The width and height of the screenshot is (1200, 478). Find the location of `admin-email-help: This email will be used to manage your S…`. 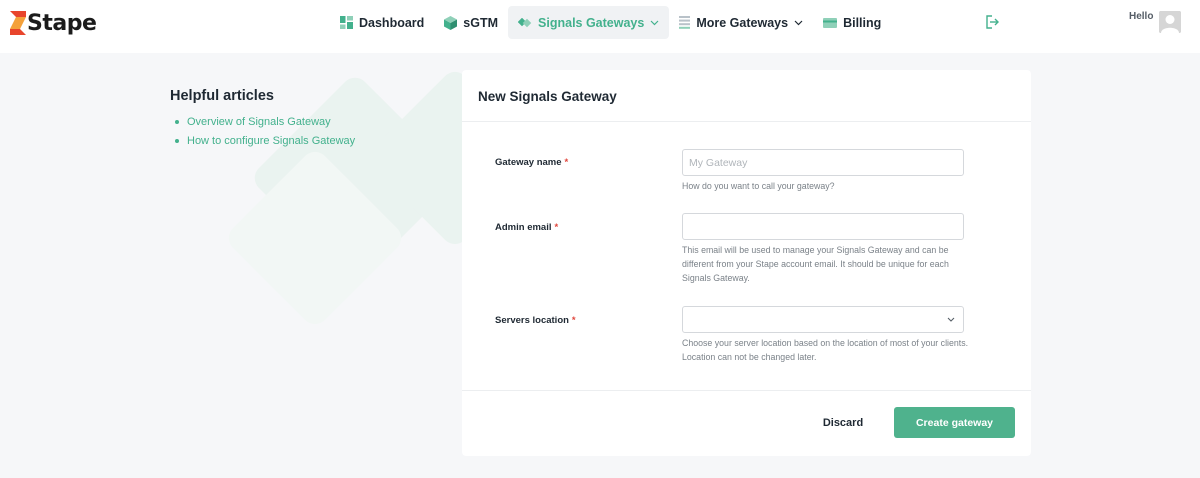

admin-email-help: This email will be used to manage your S… is located at coordinates (815, 264).